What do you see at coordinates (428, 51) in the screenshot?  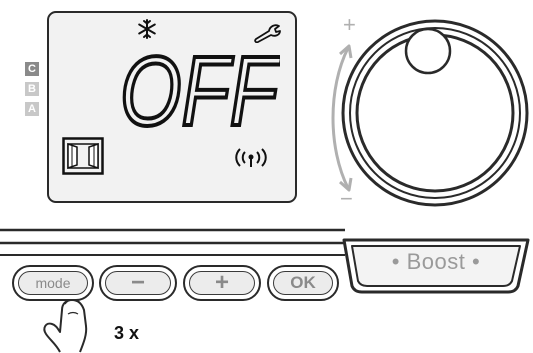 I see `dial-grip` at bounding box center [428, 51].